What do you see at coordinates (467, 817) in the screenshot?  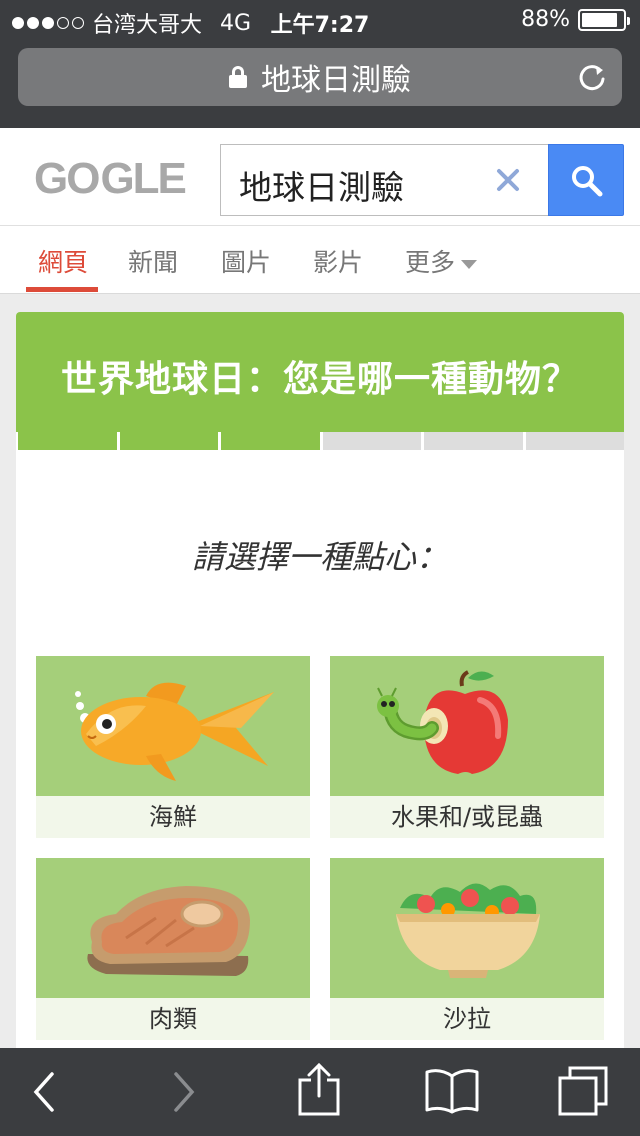 I see `option-label: 水果和/或昆蟲` at bounding box center [467, 817].